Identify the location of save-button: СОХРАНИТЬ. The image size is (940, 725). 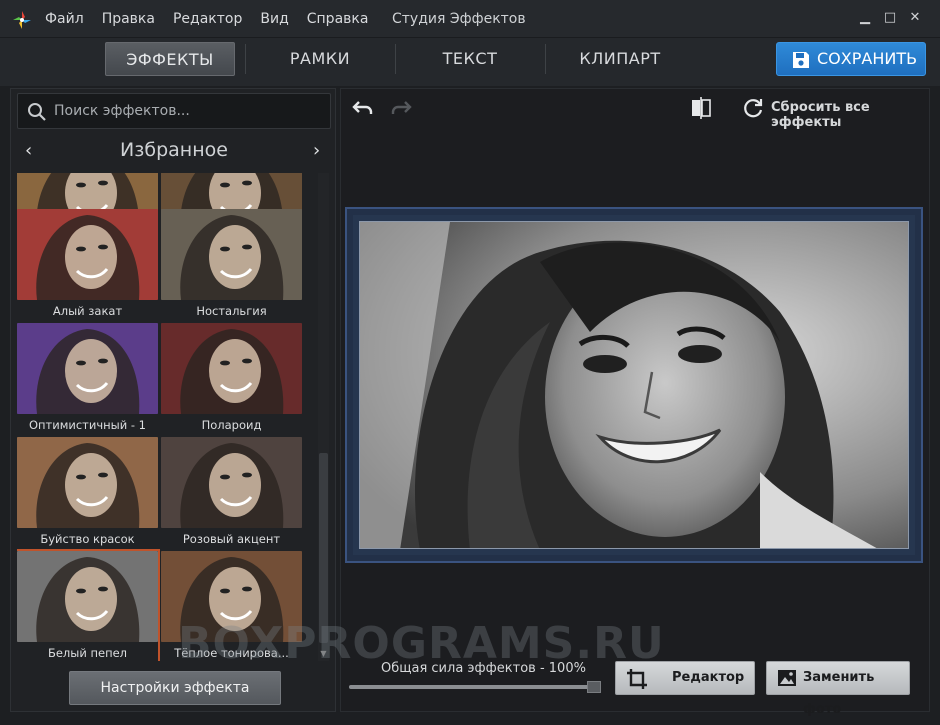
(851, 59).